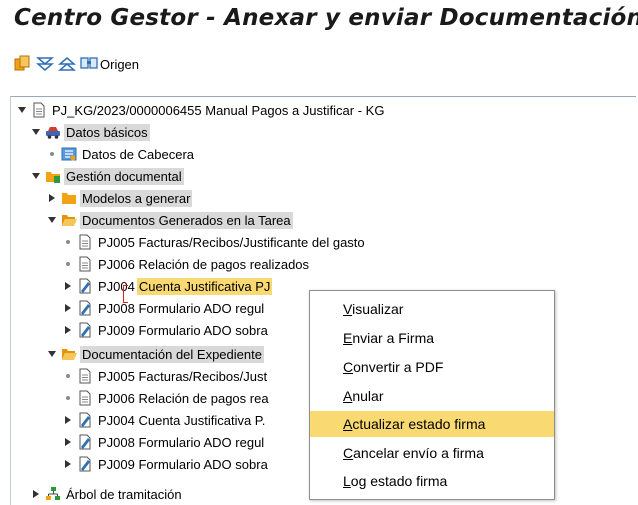 The image size is (638, 505). Describe the element at coordinates (107, 132) in the screenshot. I see `datos-basicos-label: Datos básicos` at that location.